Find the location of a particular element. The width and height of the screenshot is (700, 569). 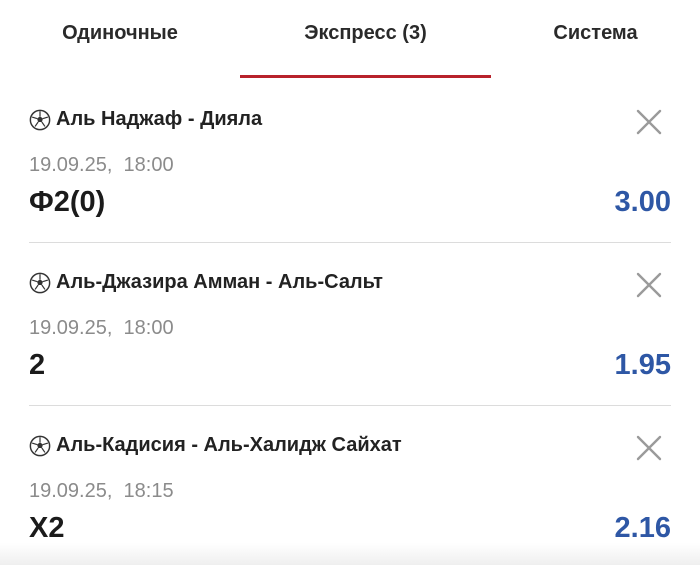

match-name: Аль-Джазира Амман - Аль-Сальт is located at coordinates (219, 282).